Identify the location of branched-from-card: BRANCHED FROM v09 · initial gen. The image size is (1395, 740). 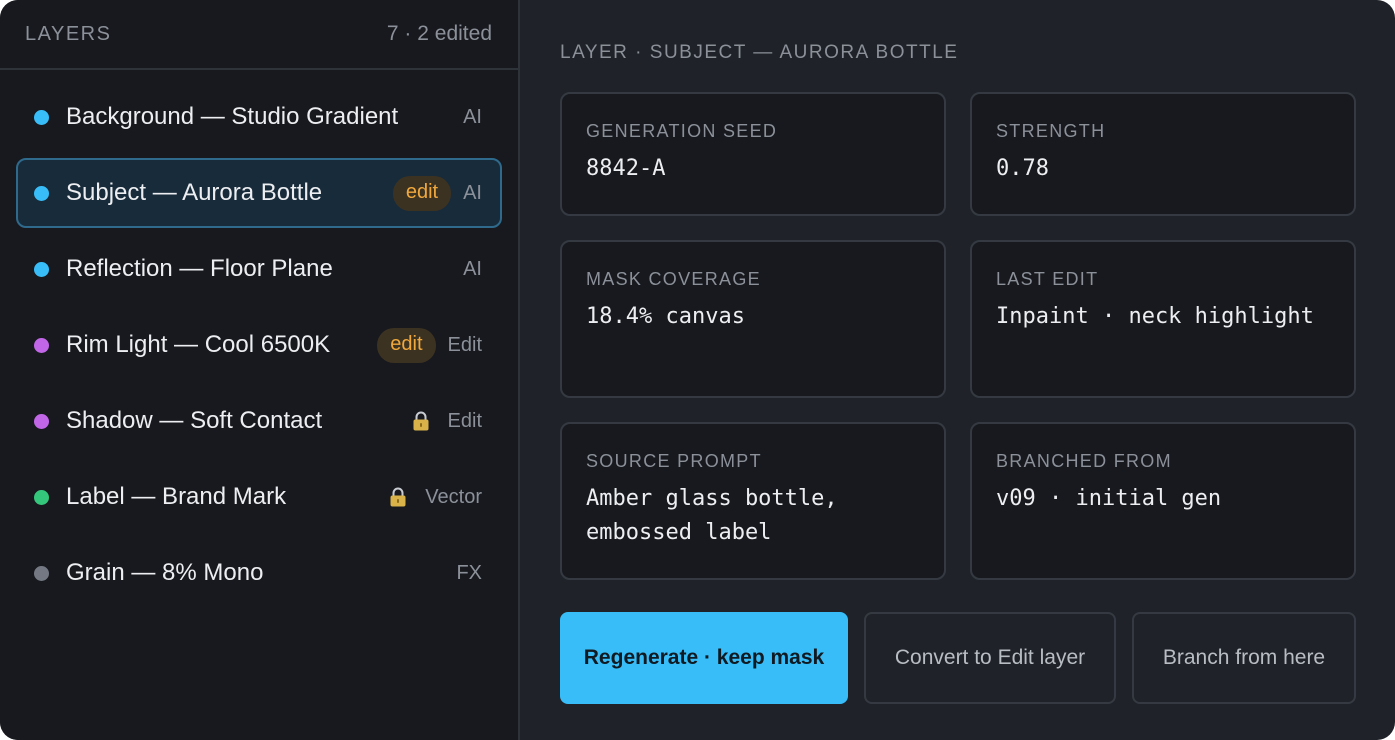
(1163, 501).